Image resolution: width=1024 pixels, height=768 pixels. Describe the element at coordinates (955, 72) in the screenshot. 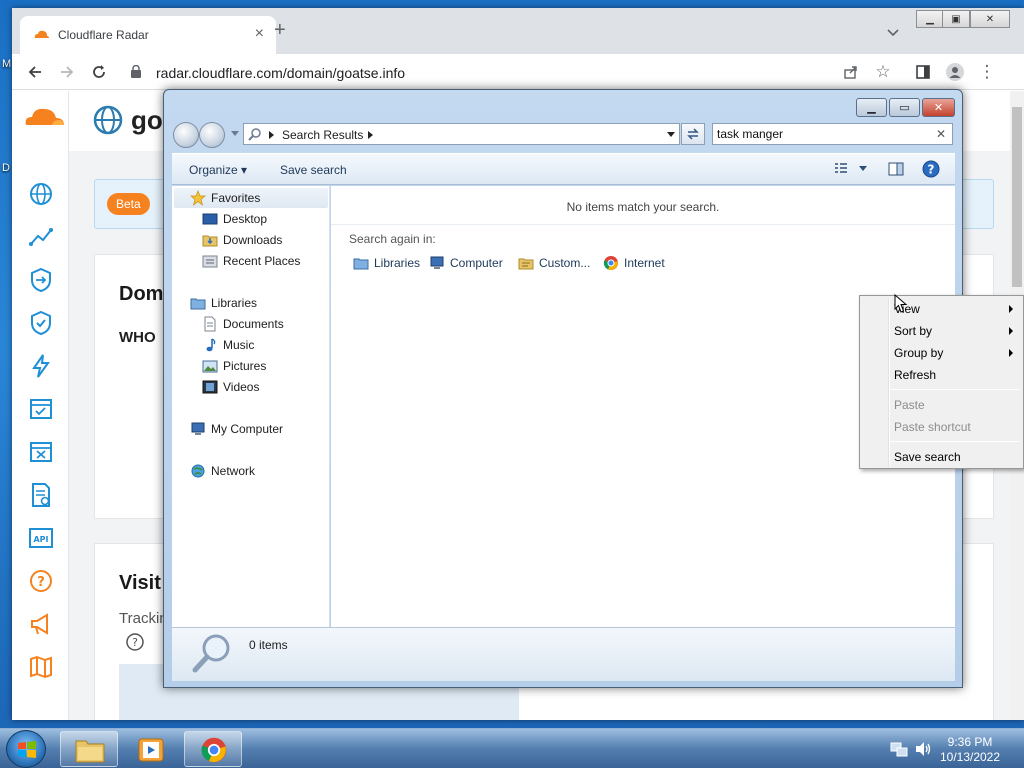

I see `profile-avatar-icon` at that location.